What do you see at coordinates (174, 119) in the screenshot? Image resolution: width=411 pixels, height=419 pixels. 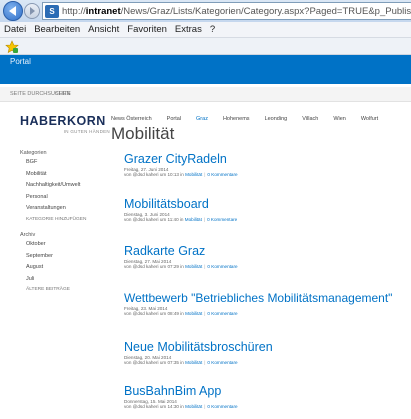 I see `topnav-item-portal: Portal` at bounding box center [174, 119].